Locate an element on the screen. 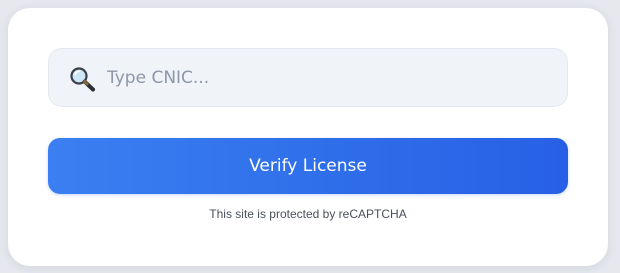  magnifying-glass-icon is located at coordinates (83, 79).